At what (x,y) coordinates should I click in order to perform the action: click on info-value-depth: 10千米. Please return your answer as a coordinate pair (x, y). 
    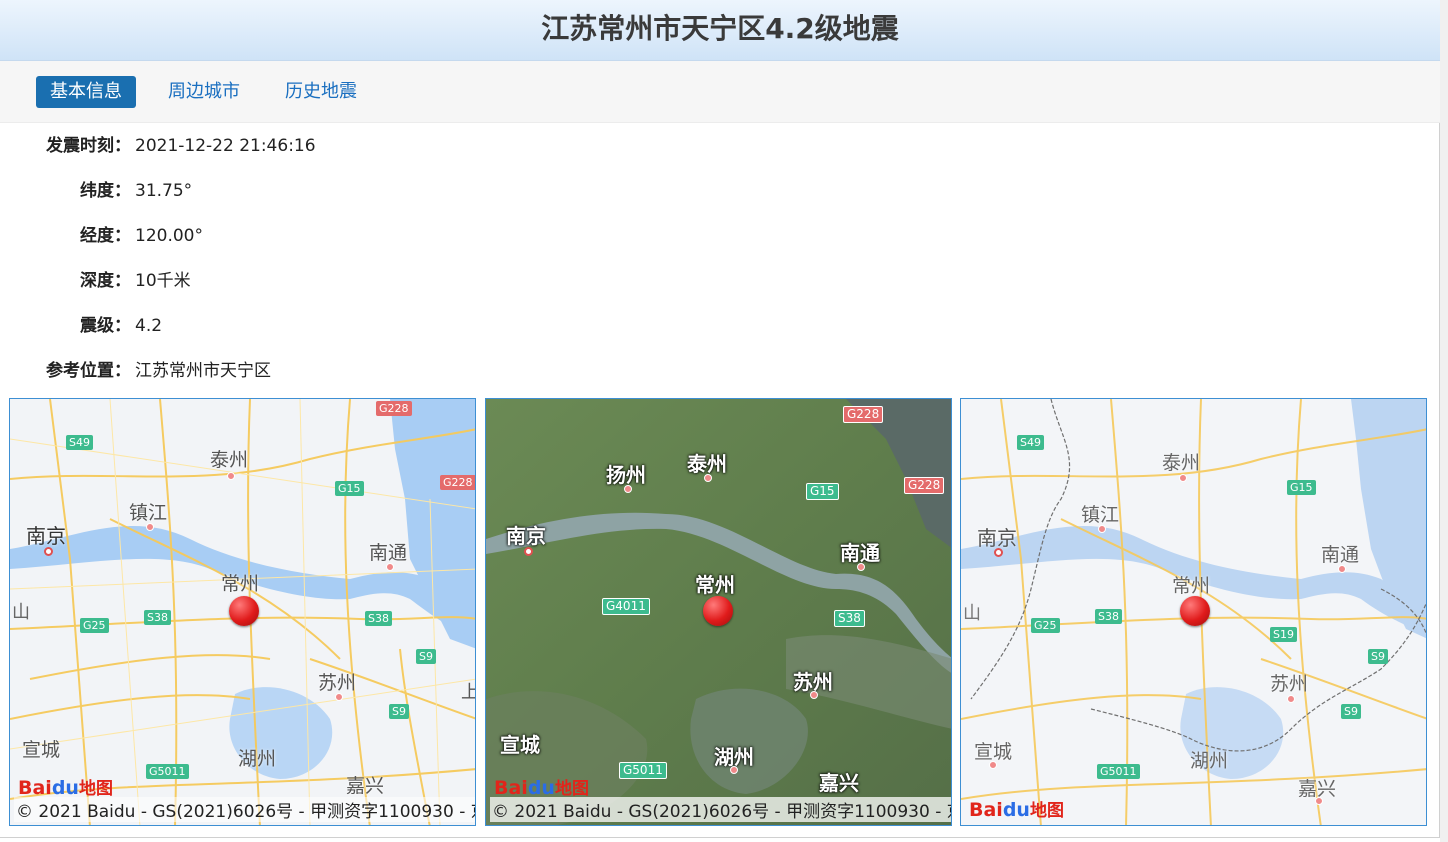
    Looking at the image, I should click on (163, 281).